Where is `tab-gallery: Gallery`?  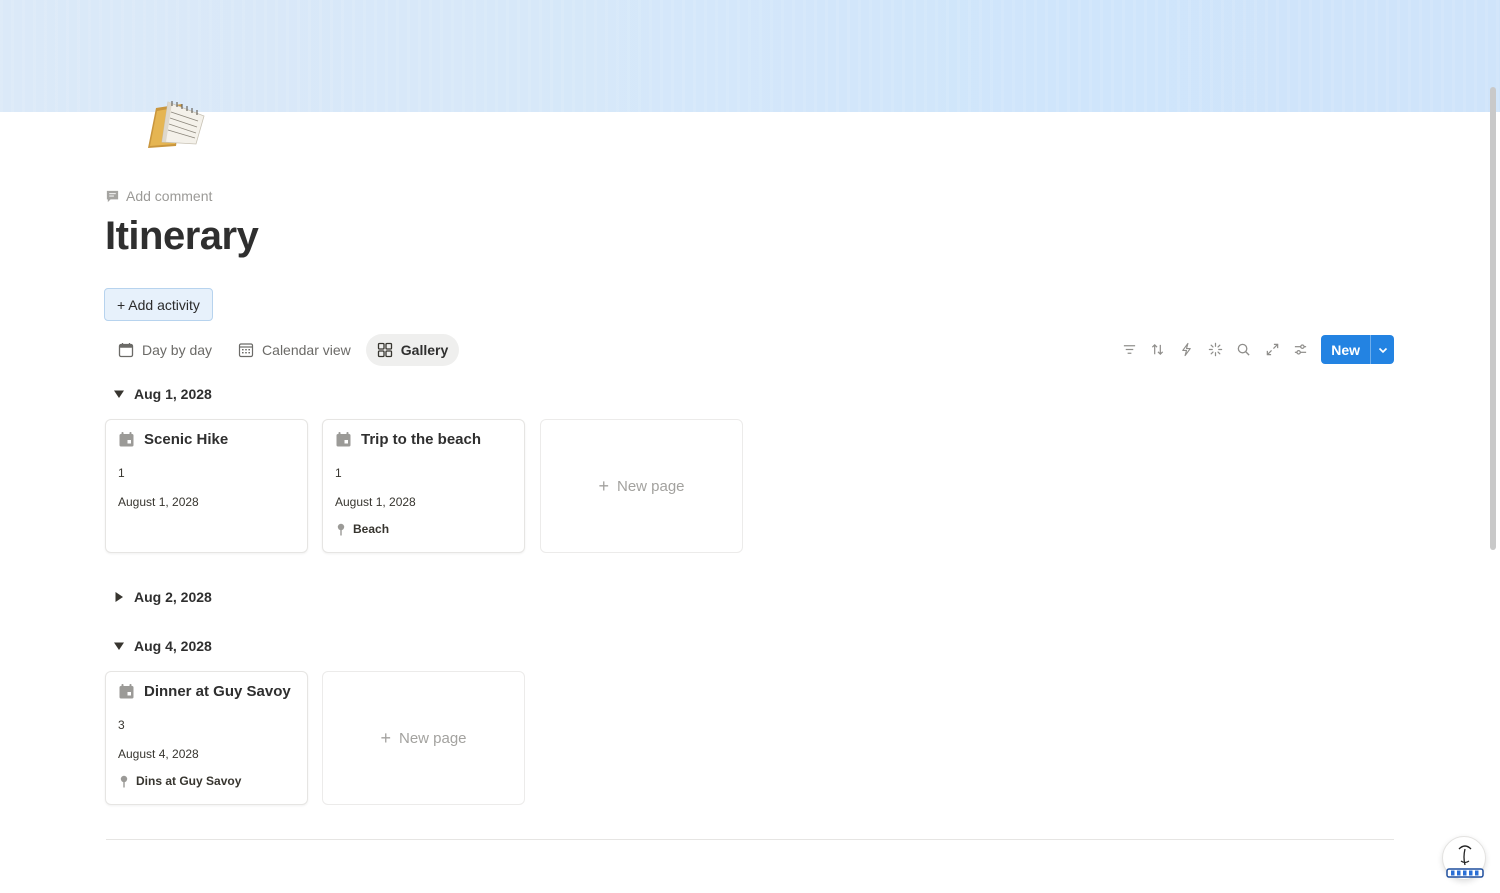 tab-gallery: Gallery is located at coordinates (412, 349).